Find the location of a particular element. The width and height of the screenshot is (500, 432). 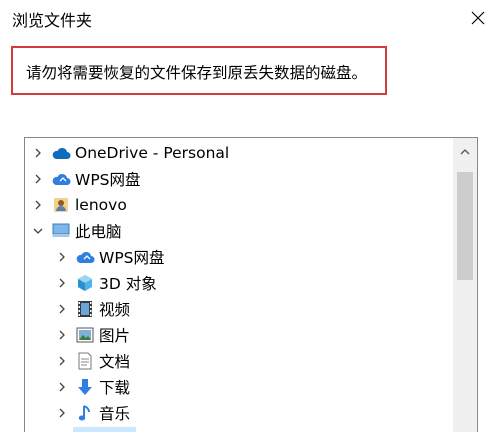

warning-message: 请勿将需要恢复的文件保存到原丢失数据的磁盘。 is located at coordinates (197, 73).